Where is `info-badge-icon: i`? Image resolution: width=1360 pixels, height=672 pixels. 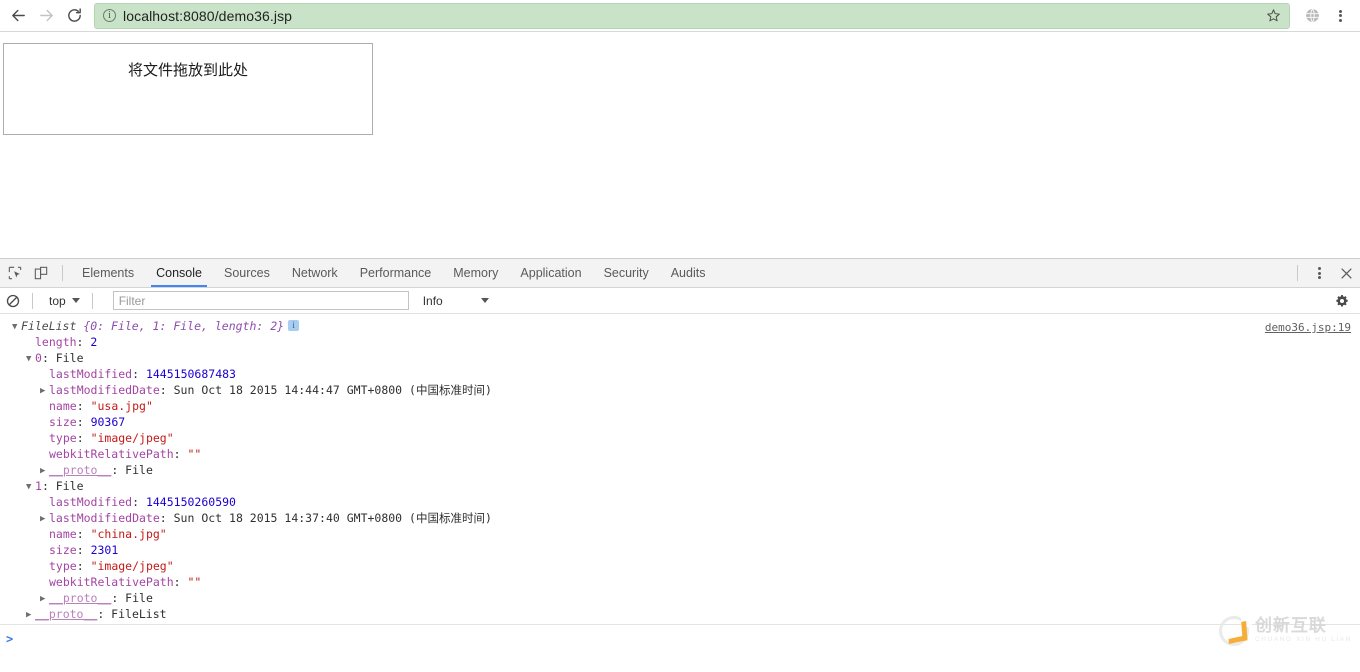 info-badge-icon: i is located at coordinates (294, 325).